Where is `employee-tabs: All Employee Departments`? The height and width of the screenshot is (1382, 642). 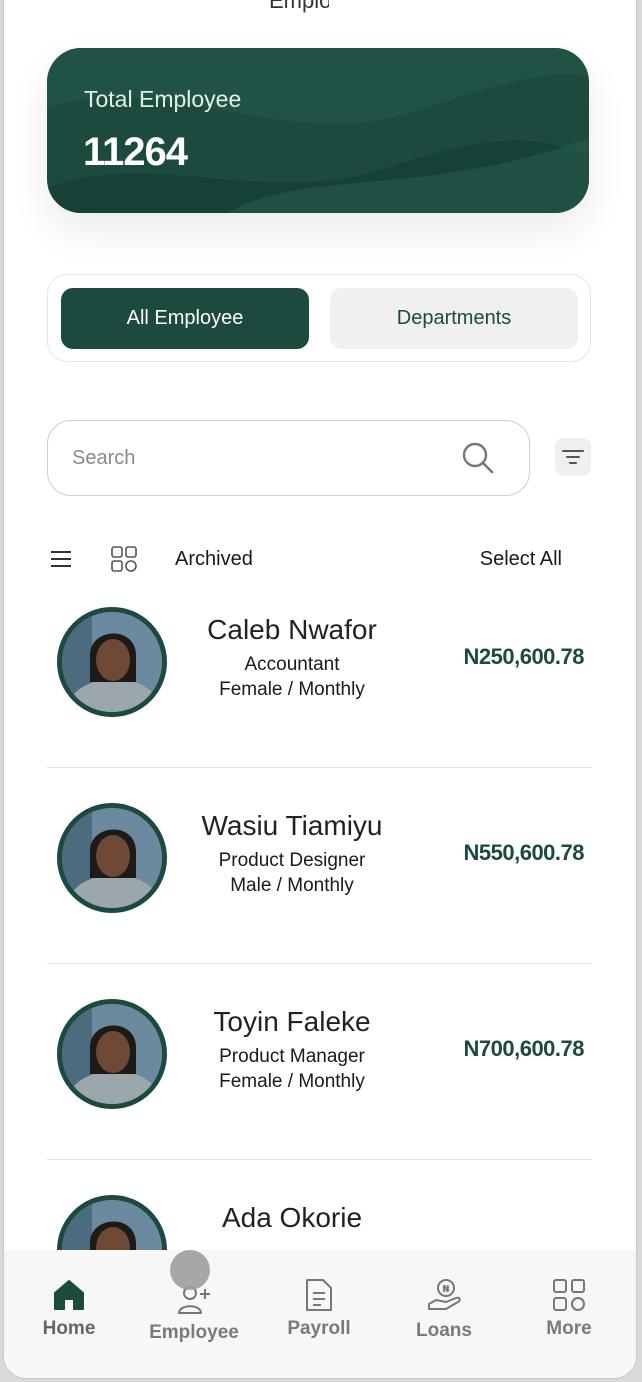 employee-tabs: All Employee Departments is located at coordinates (319, 318).